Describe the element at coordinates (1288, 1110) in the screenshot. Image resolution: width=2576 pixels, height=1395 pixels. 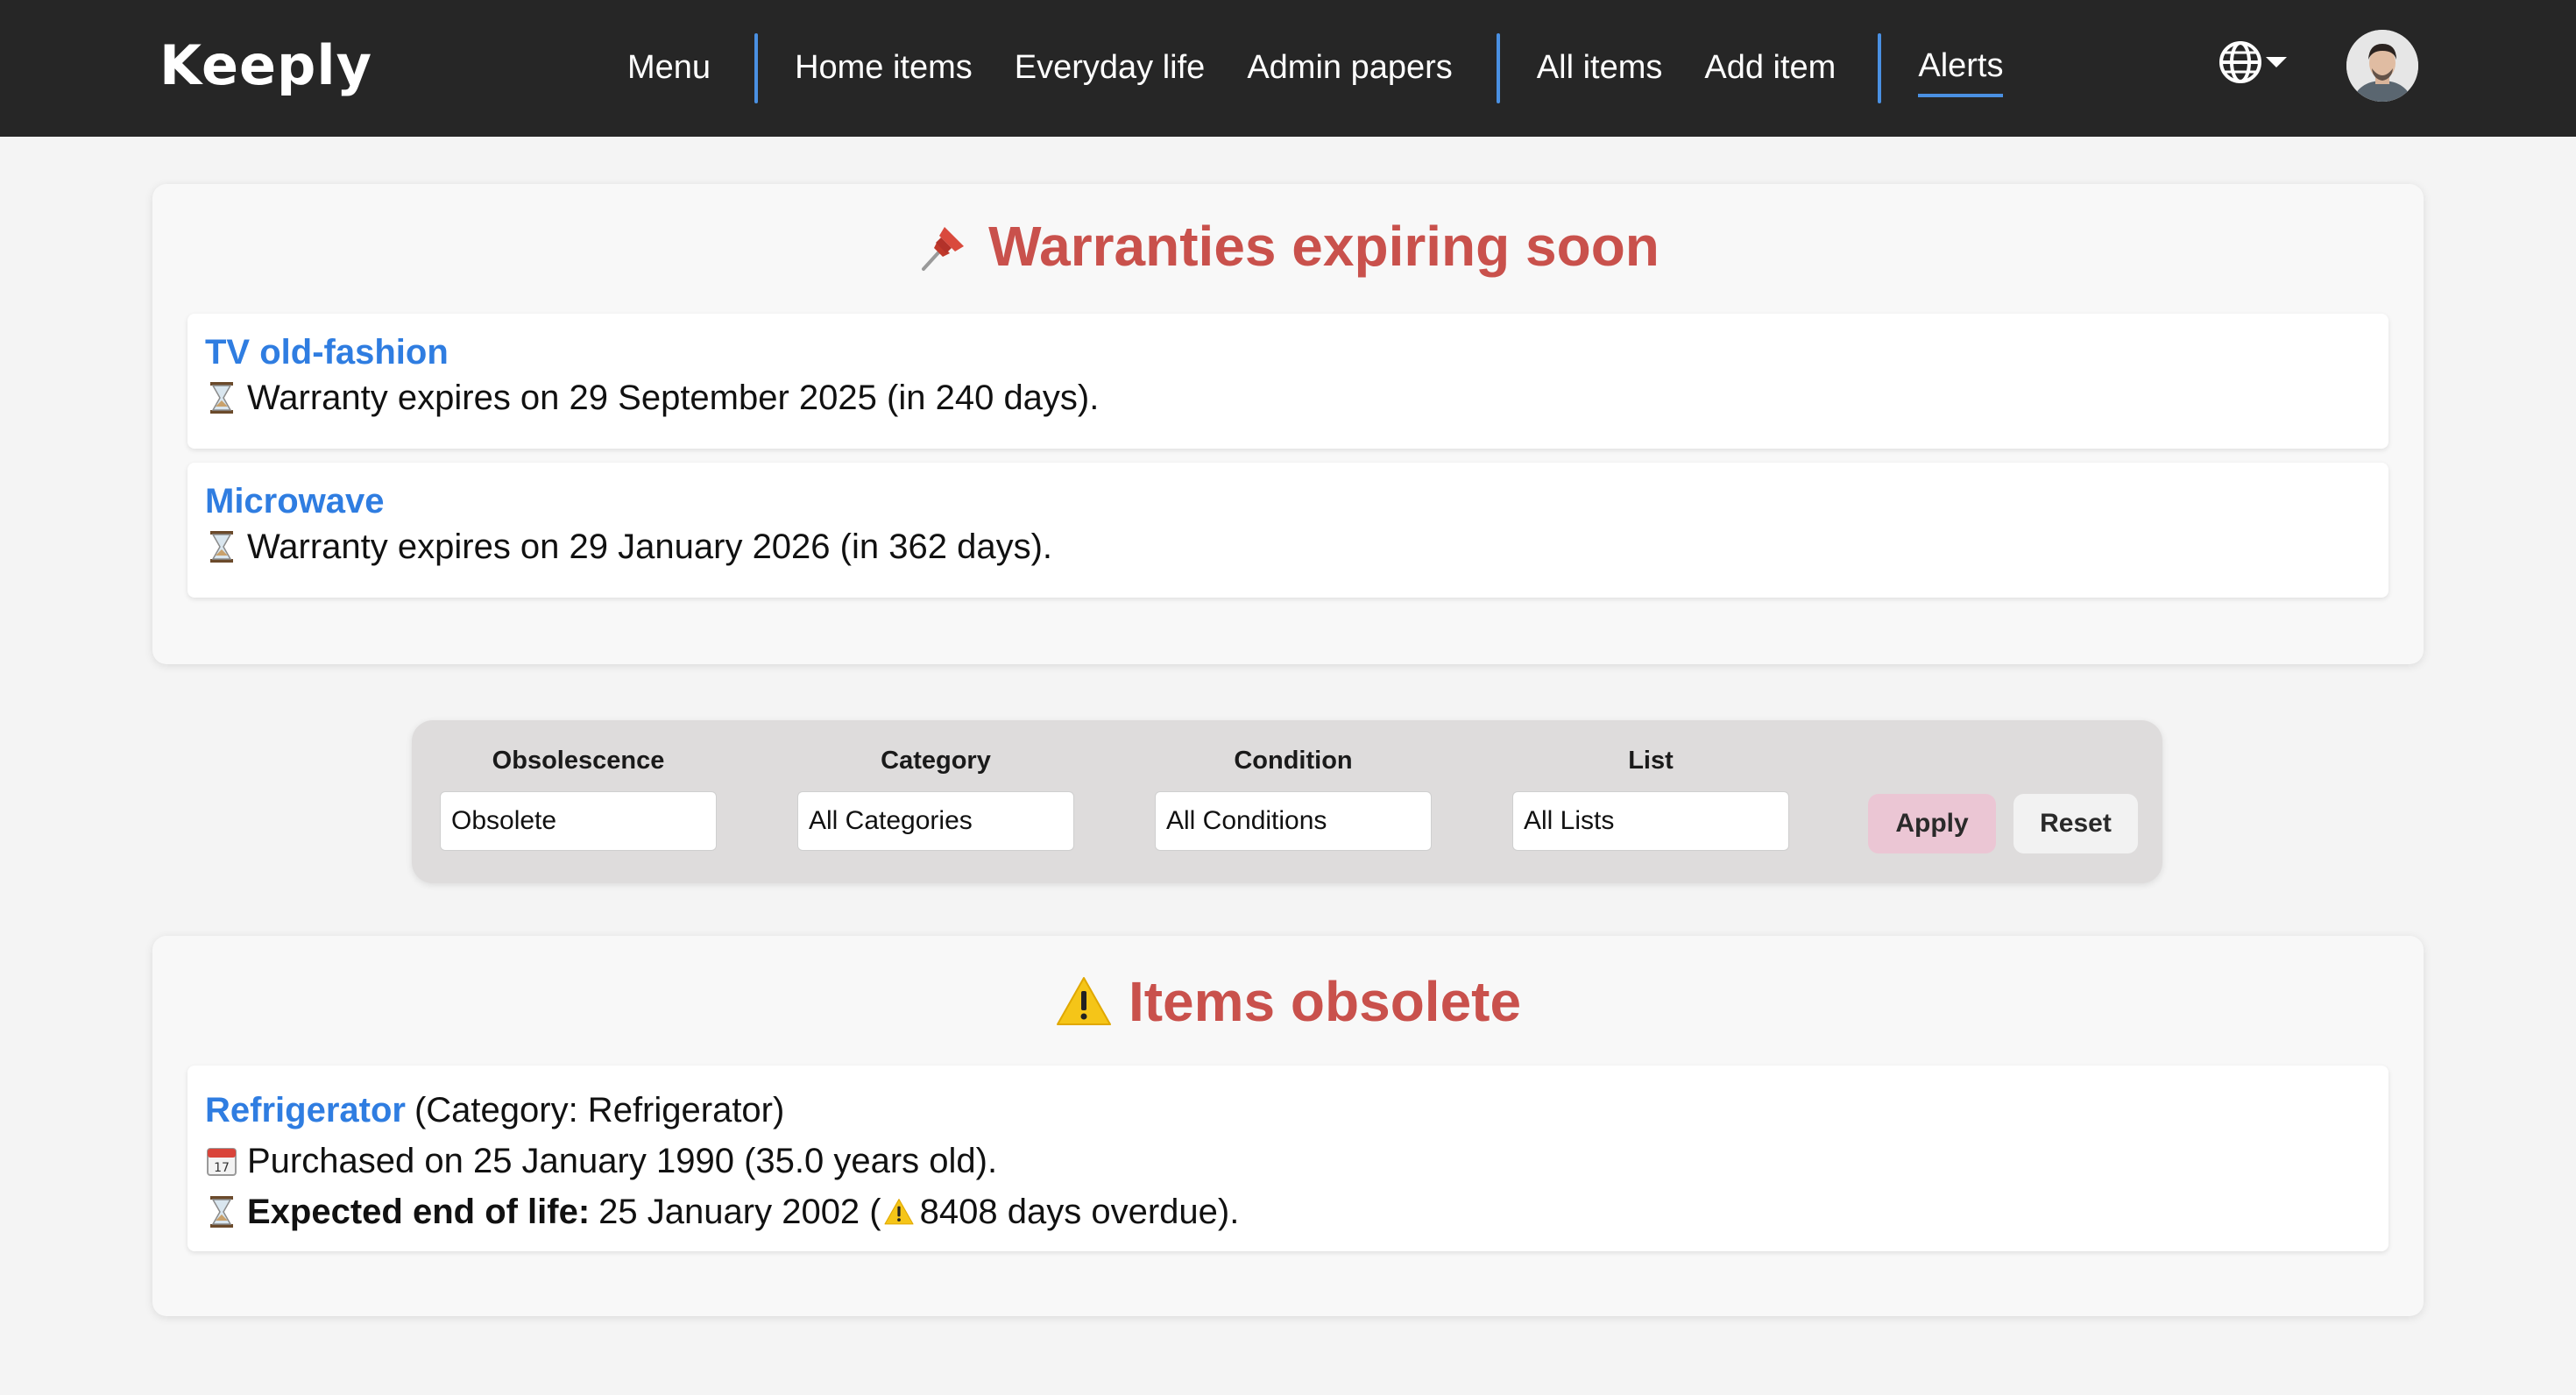
I see `item-header-line: Refrigerator (Category: Refrigerator)` at that location.